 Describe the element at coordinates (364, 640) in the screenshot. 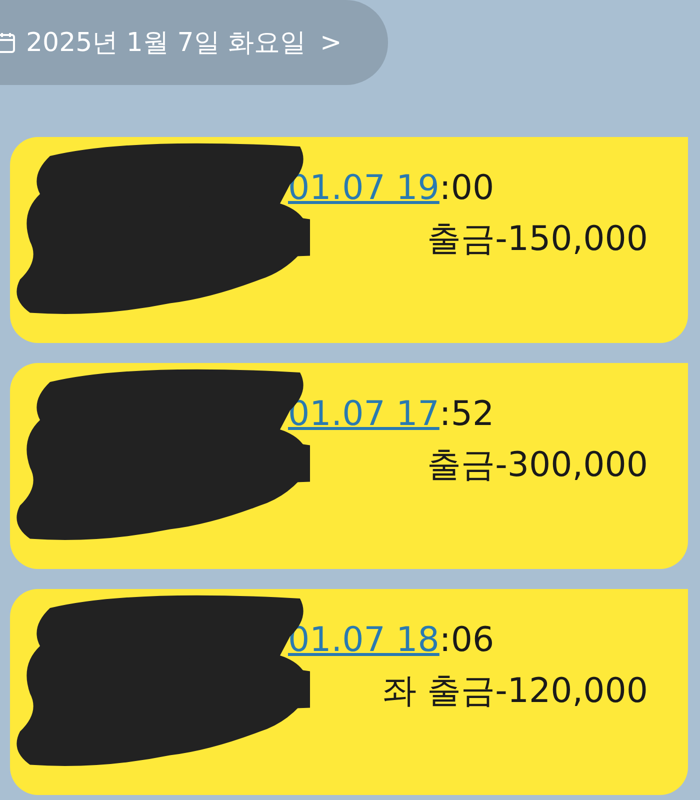

I see `date-link: 01.07 18` at that location.